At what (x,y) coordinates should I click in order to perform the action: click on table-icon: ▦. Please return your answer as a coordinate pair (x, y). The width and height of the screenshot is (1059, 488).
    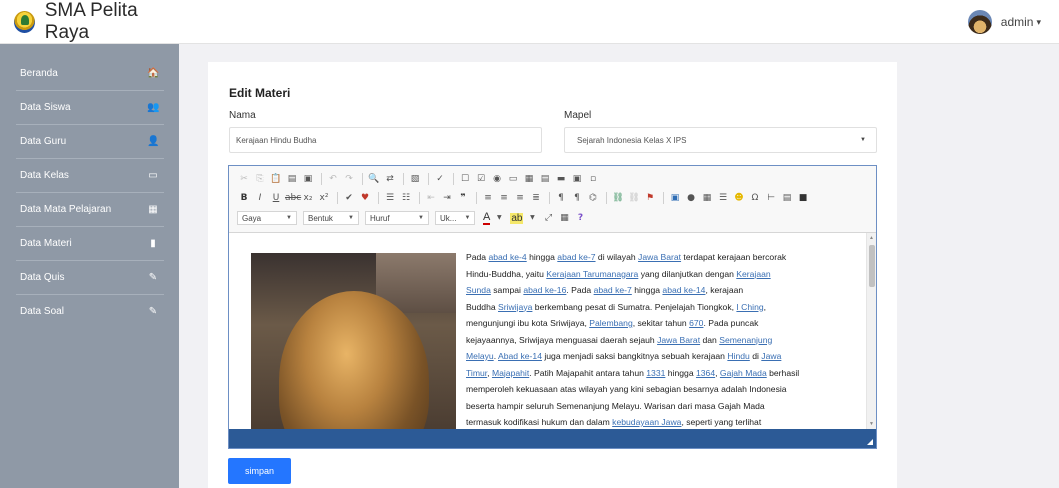
    Looking at the image, I should click on (707, 198).